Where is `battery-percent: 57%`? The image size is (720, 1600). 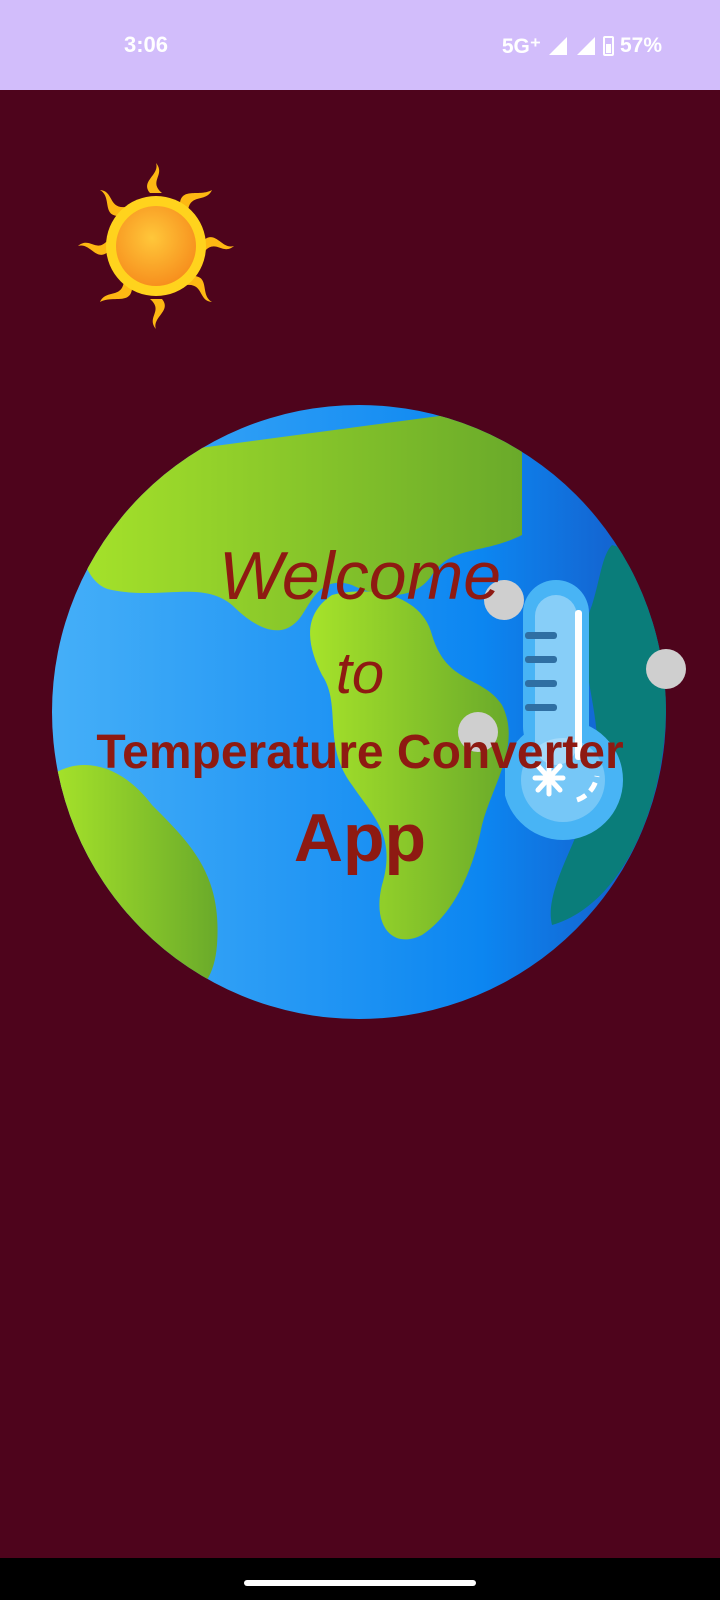 battery-percent: 57% is located at coordinates (640, 45).